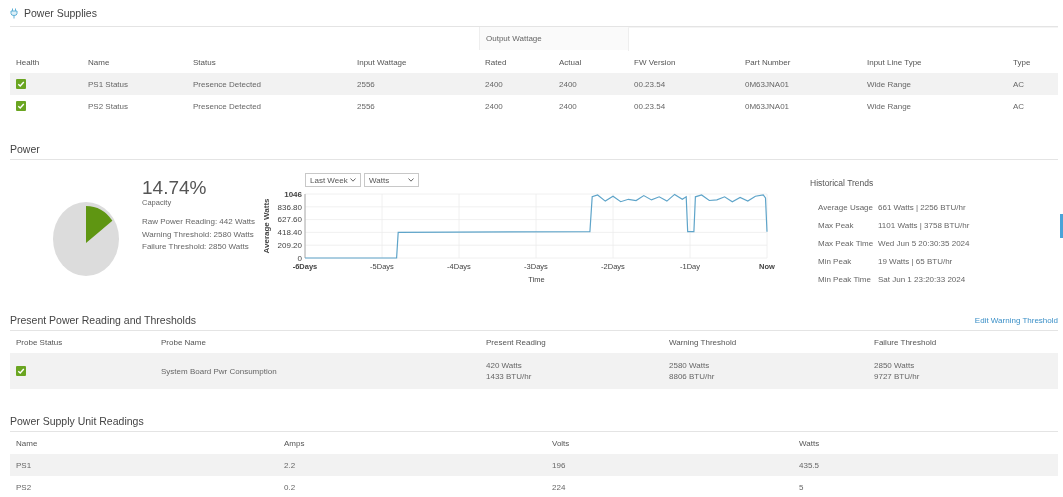 The height and width of the screenshot is (497, 1063). What do you see at coordinates (897, 371) in the screenshot?
I see `table-cell: 2850 Watts 9727 BTU/hr` at bounding box center [897, 371].